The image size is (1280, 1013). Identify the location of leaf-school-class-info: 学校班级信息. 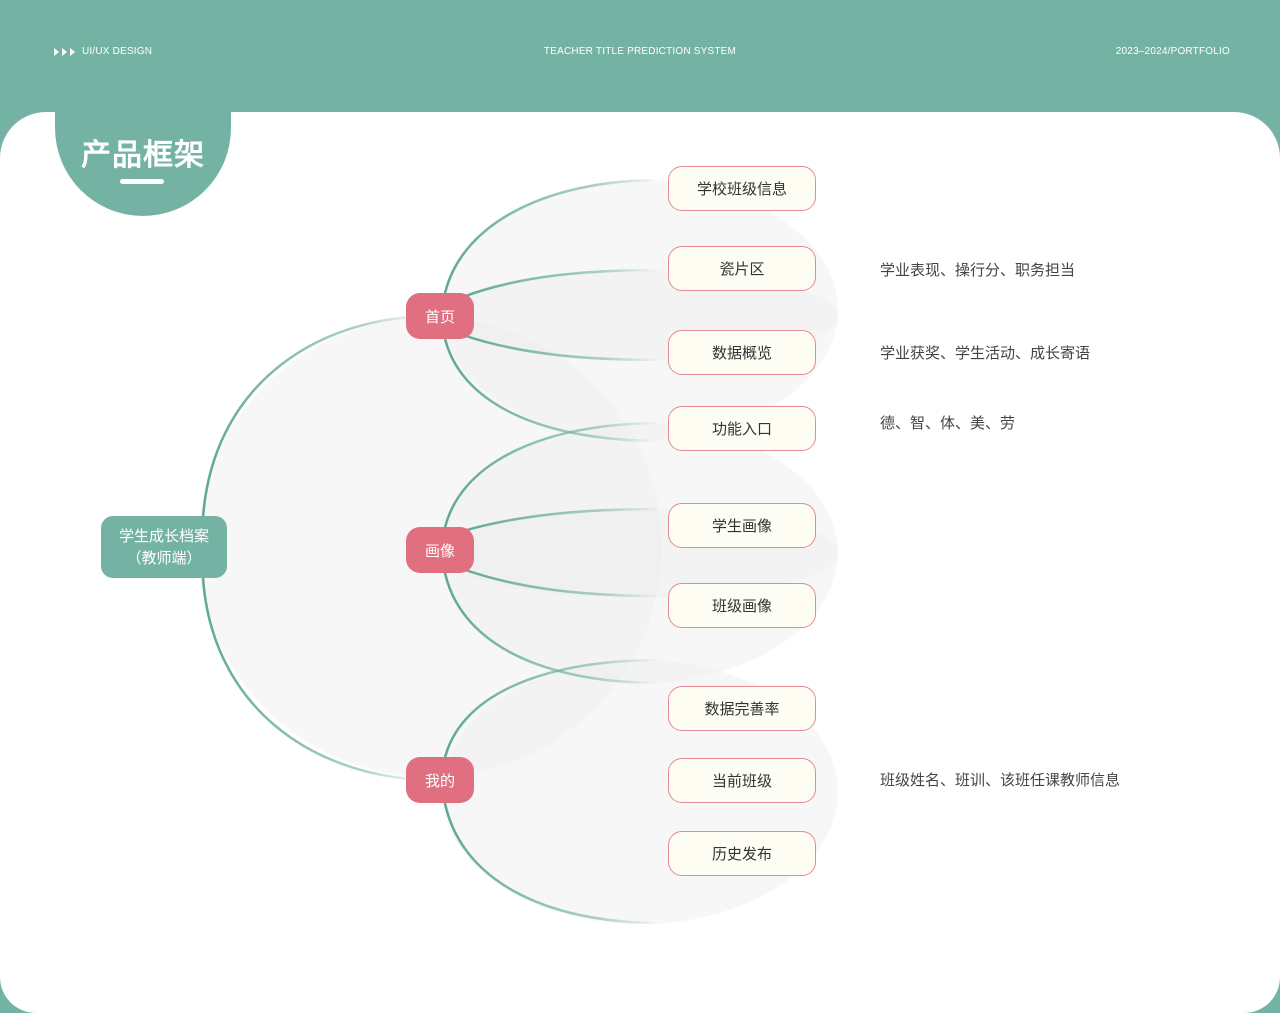
(742, 188).